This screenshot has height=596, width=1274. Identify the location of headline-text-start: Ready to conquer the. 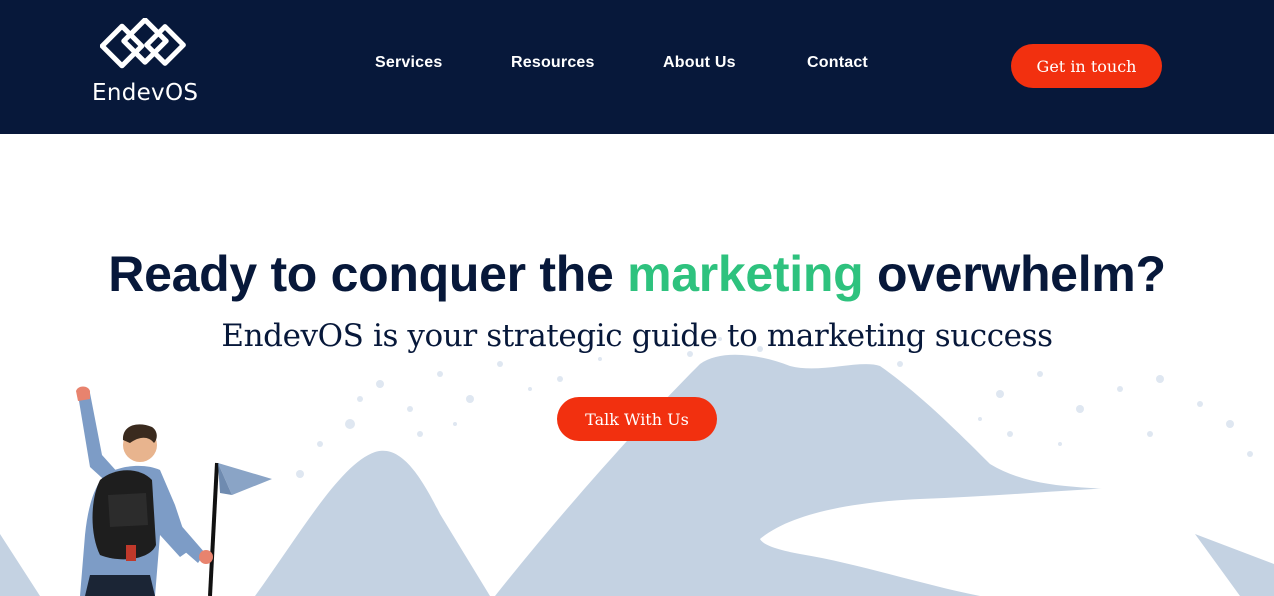
(361, 274).